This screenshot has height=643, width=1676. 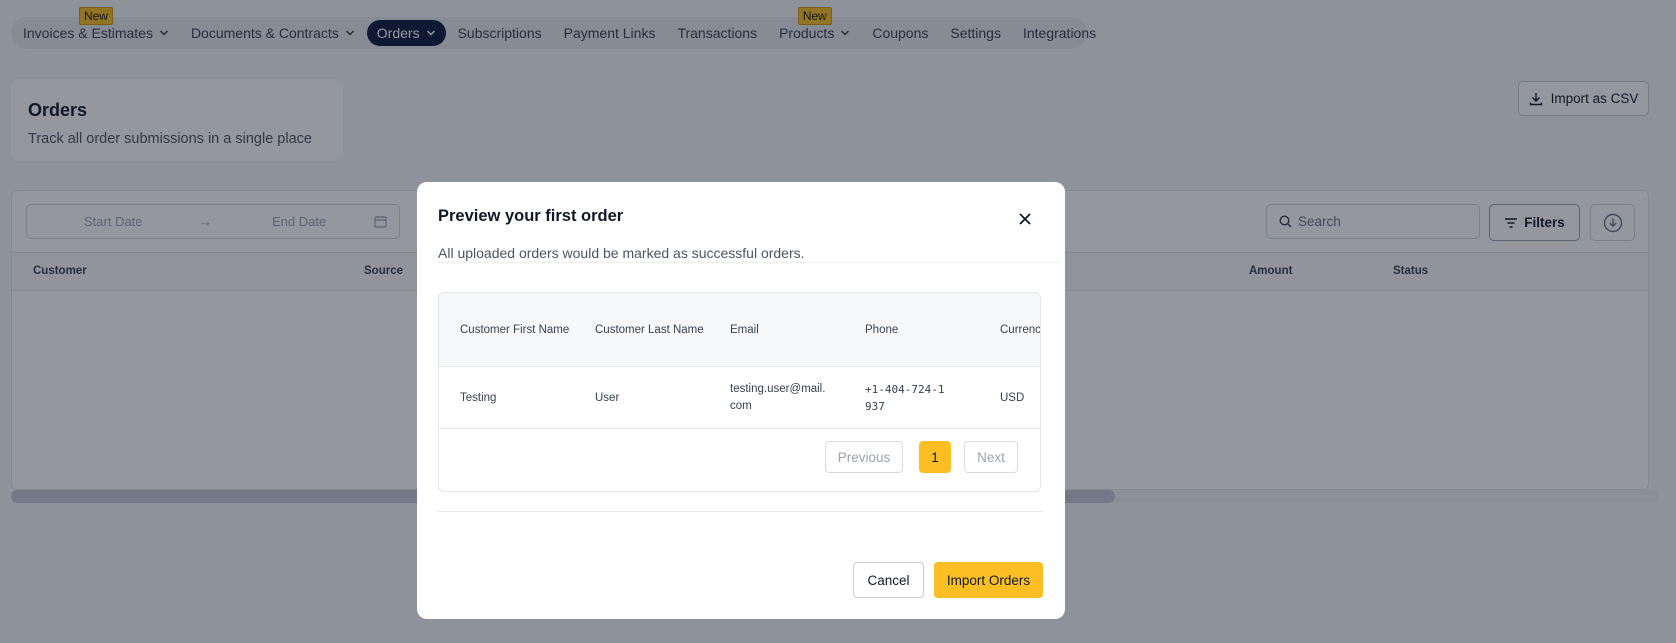 I want to click on import-orders-button: Import Orders, so click(x=988, y=580).